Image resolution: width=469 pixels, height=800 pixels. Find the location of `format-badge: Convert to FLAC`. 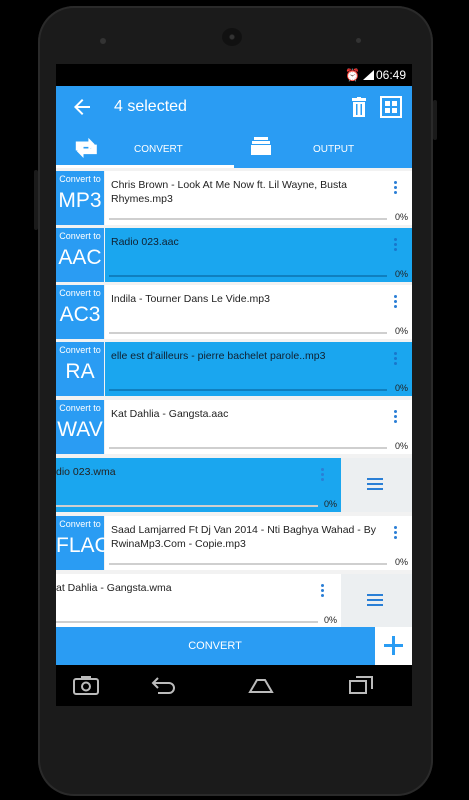

format-badge: Convert to FLAC is located at coordinates (83, 543).